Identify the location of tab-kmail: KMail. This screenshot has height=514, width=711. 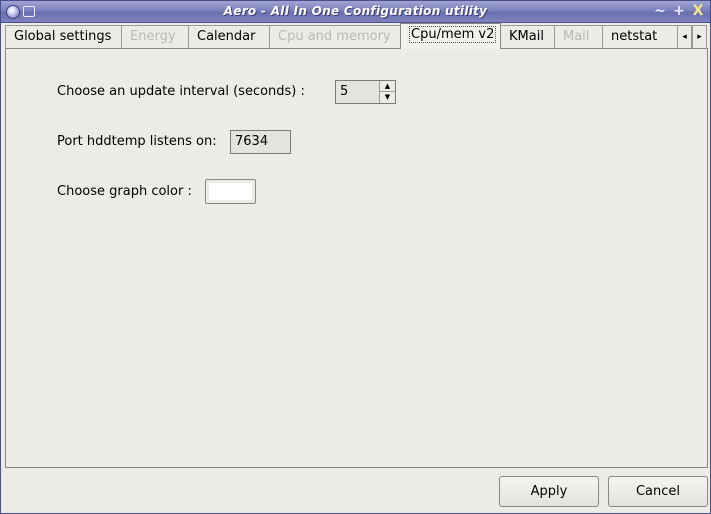
(527, 37).